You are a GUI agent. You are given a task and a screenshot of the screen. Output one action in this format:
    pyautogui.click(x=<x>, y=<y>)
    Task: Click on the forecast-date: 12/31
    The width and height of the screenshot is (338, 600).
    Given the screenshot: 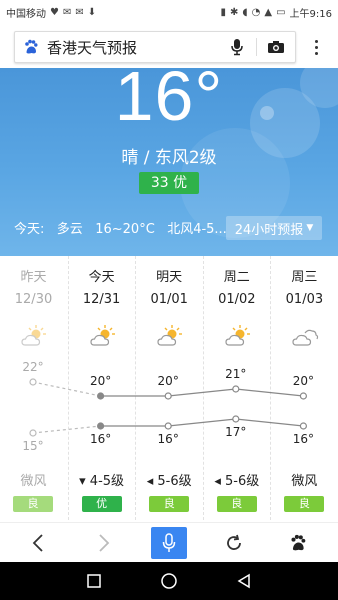 What is the action you would take?
    pyautogui.click(x=101, y=299)
    